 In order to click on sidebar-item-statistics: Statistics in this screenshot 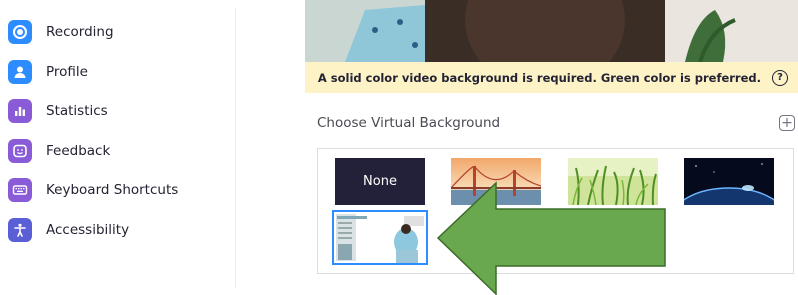, I will do `click(58, 111)`.